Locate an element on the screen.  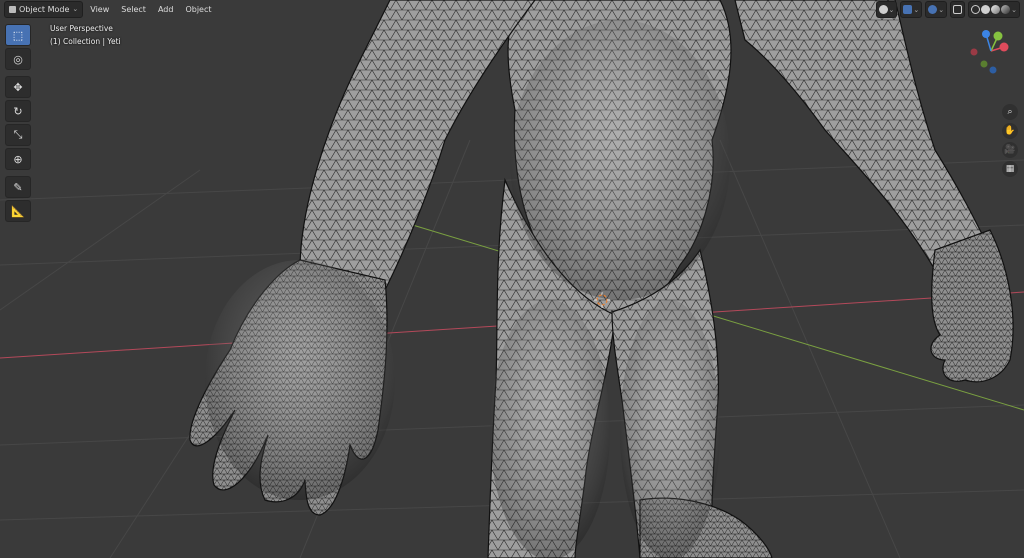
gizmo-toggle-icon is located at coordinates (908, 9).